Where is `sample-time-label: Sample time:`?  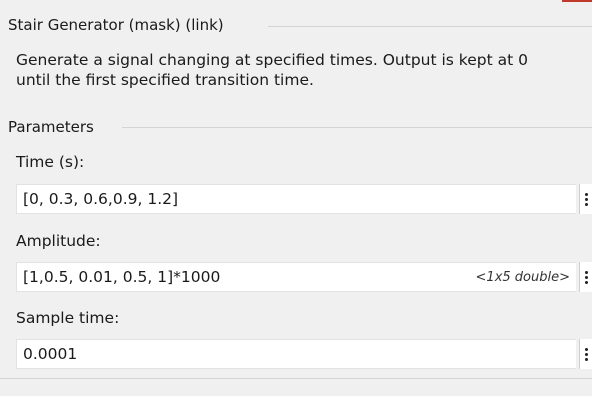 sample-time-label: Sample time: is located at coordinates (68, 318).